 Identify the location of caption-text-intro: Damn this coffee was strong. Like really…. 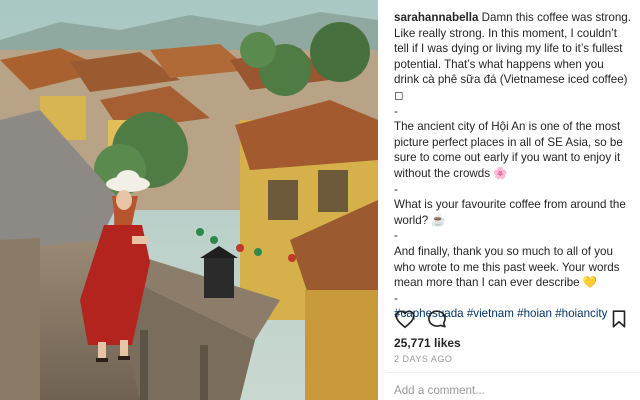
(512, 56).